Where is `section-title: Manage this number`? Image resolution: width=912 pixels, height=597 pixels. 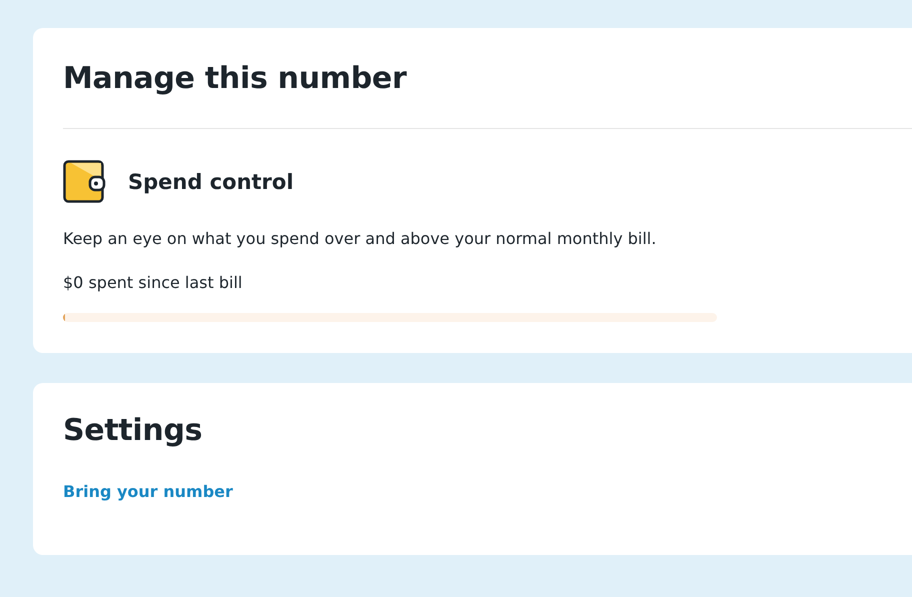 section-title: Manage this number is located at coordinates (234, 78).